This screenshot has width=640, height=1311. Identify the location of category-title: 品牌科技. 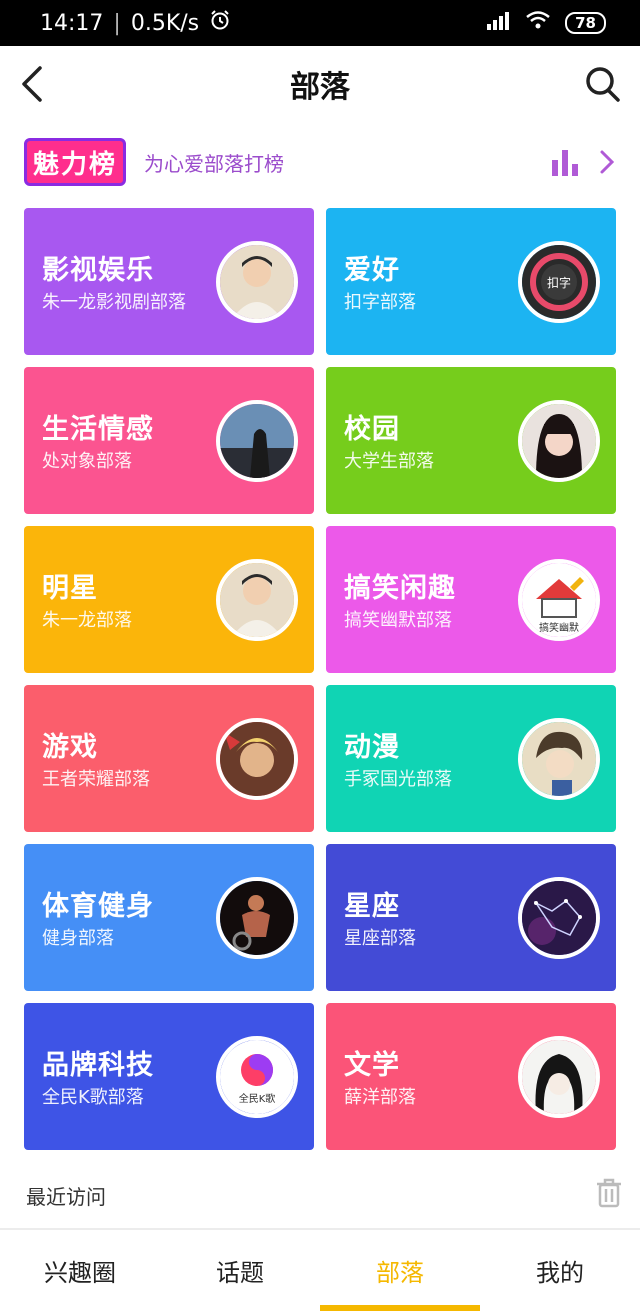
(98, 1065).